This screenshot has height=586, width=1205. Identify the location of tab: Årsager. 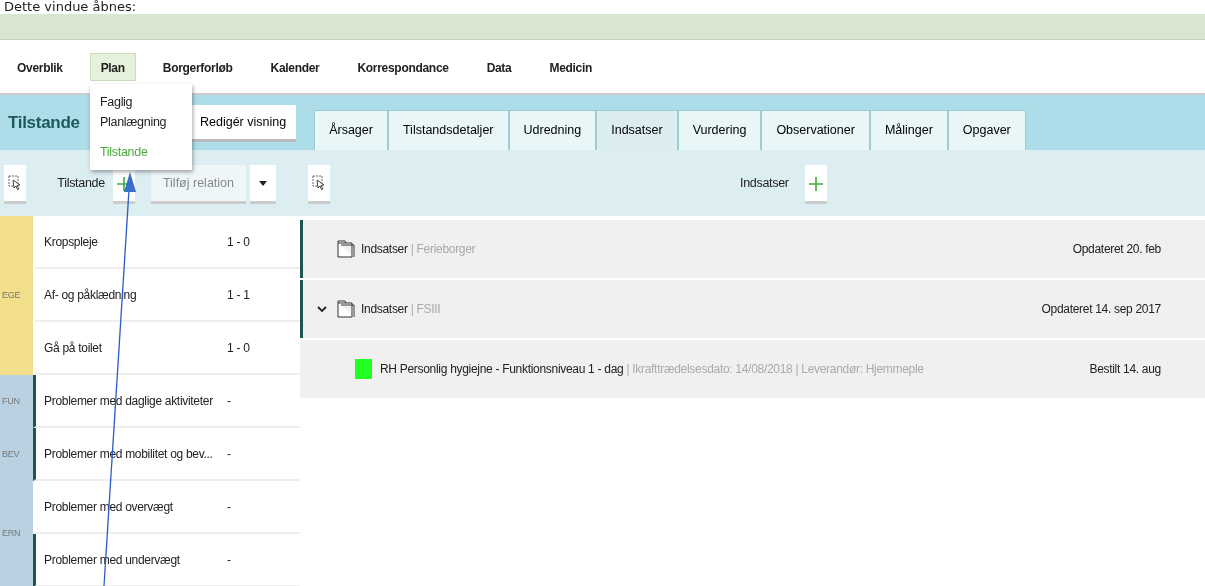
(351, 130).